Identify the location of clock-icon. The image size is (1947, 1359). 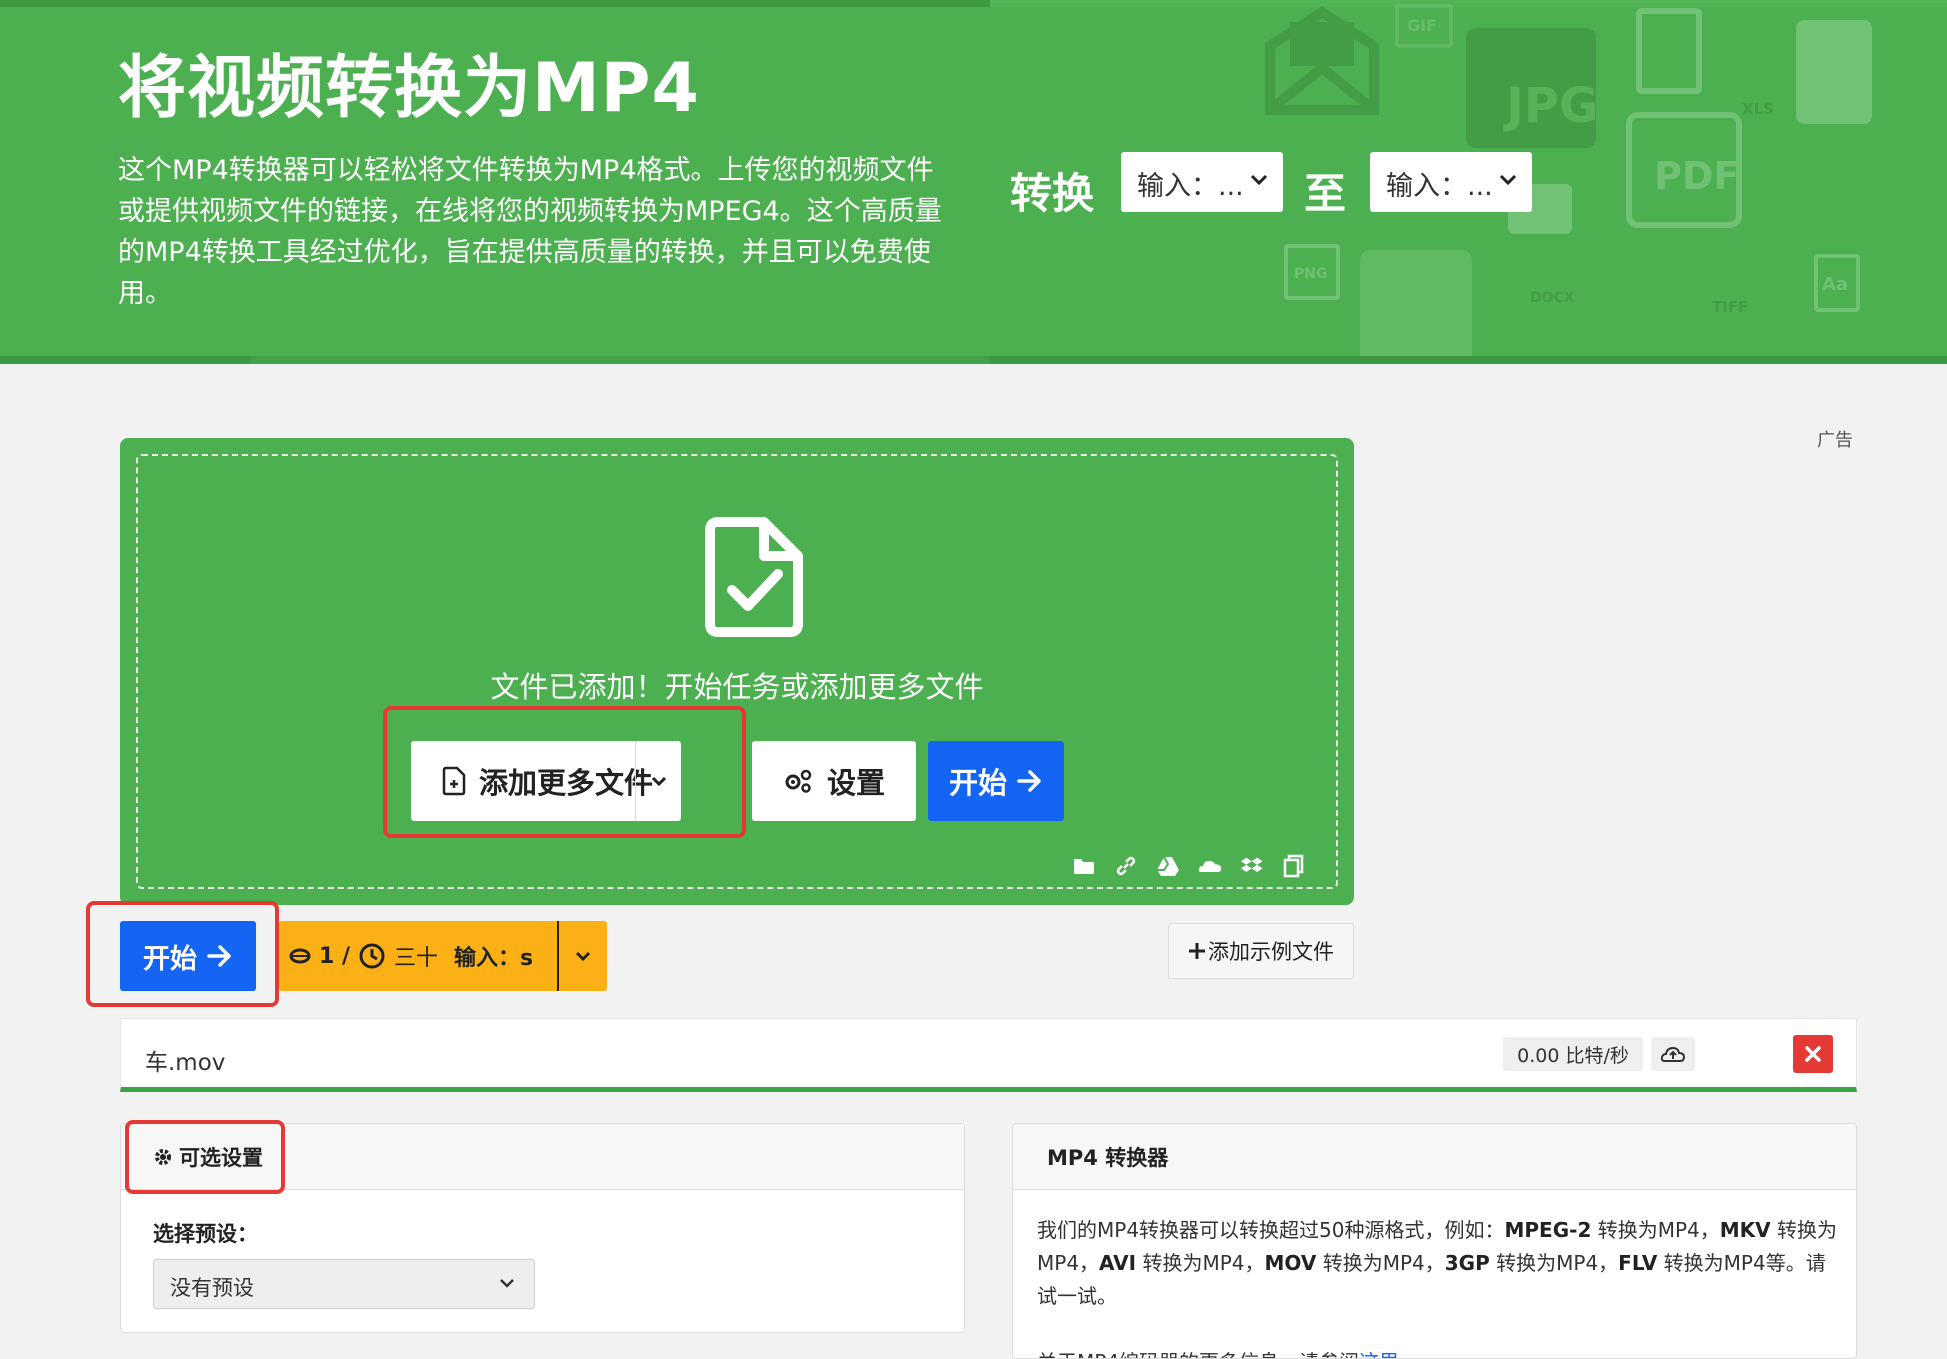
(372, 956).